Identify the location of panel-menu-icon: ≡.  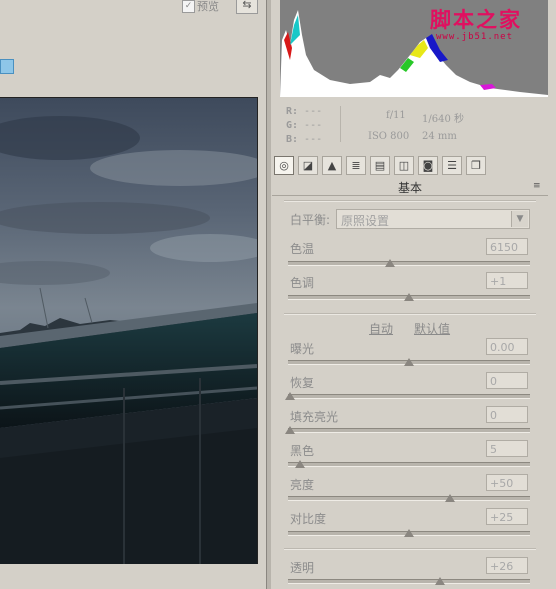
(537, 186).